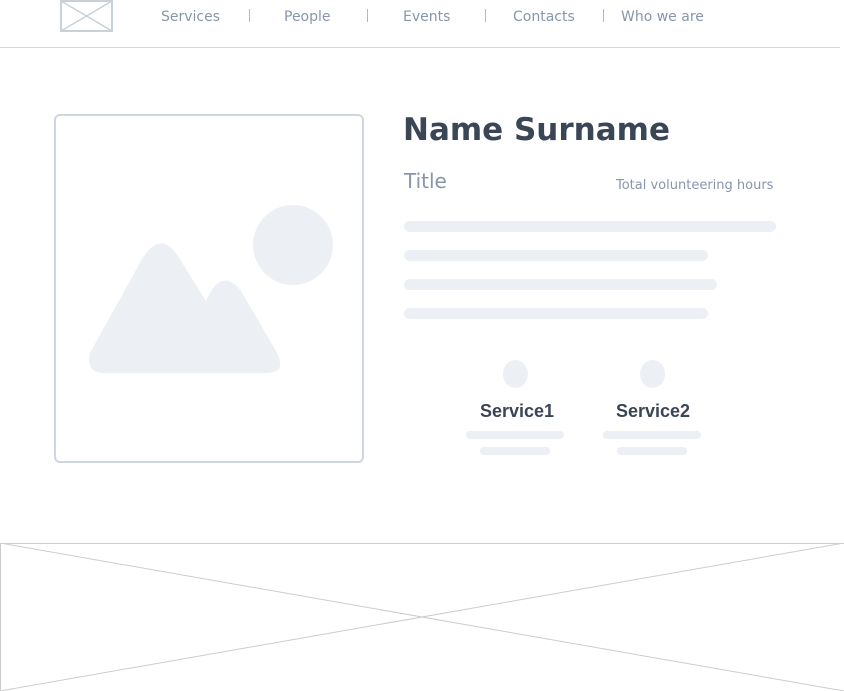 The width and height of the screenshot is (844, 691). Describe the element at coordinates (695, 185) in the screenshot. I see `volunteering-hours-label: Total volunteering hours` at that location.